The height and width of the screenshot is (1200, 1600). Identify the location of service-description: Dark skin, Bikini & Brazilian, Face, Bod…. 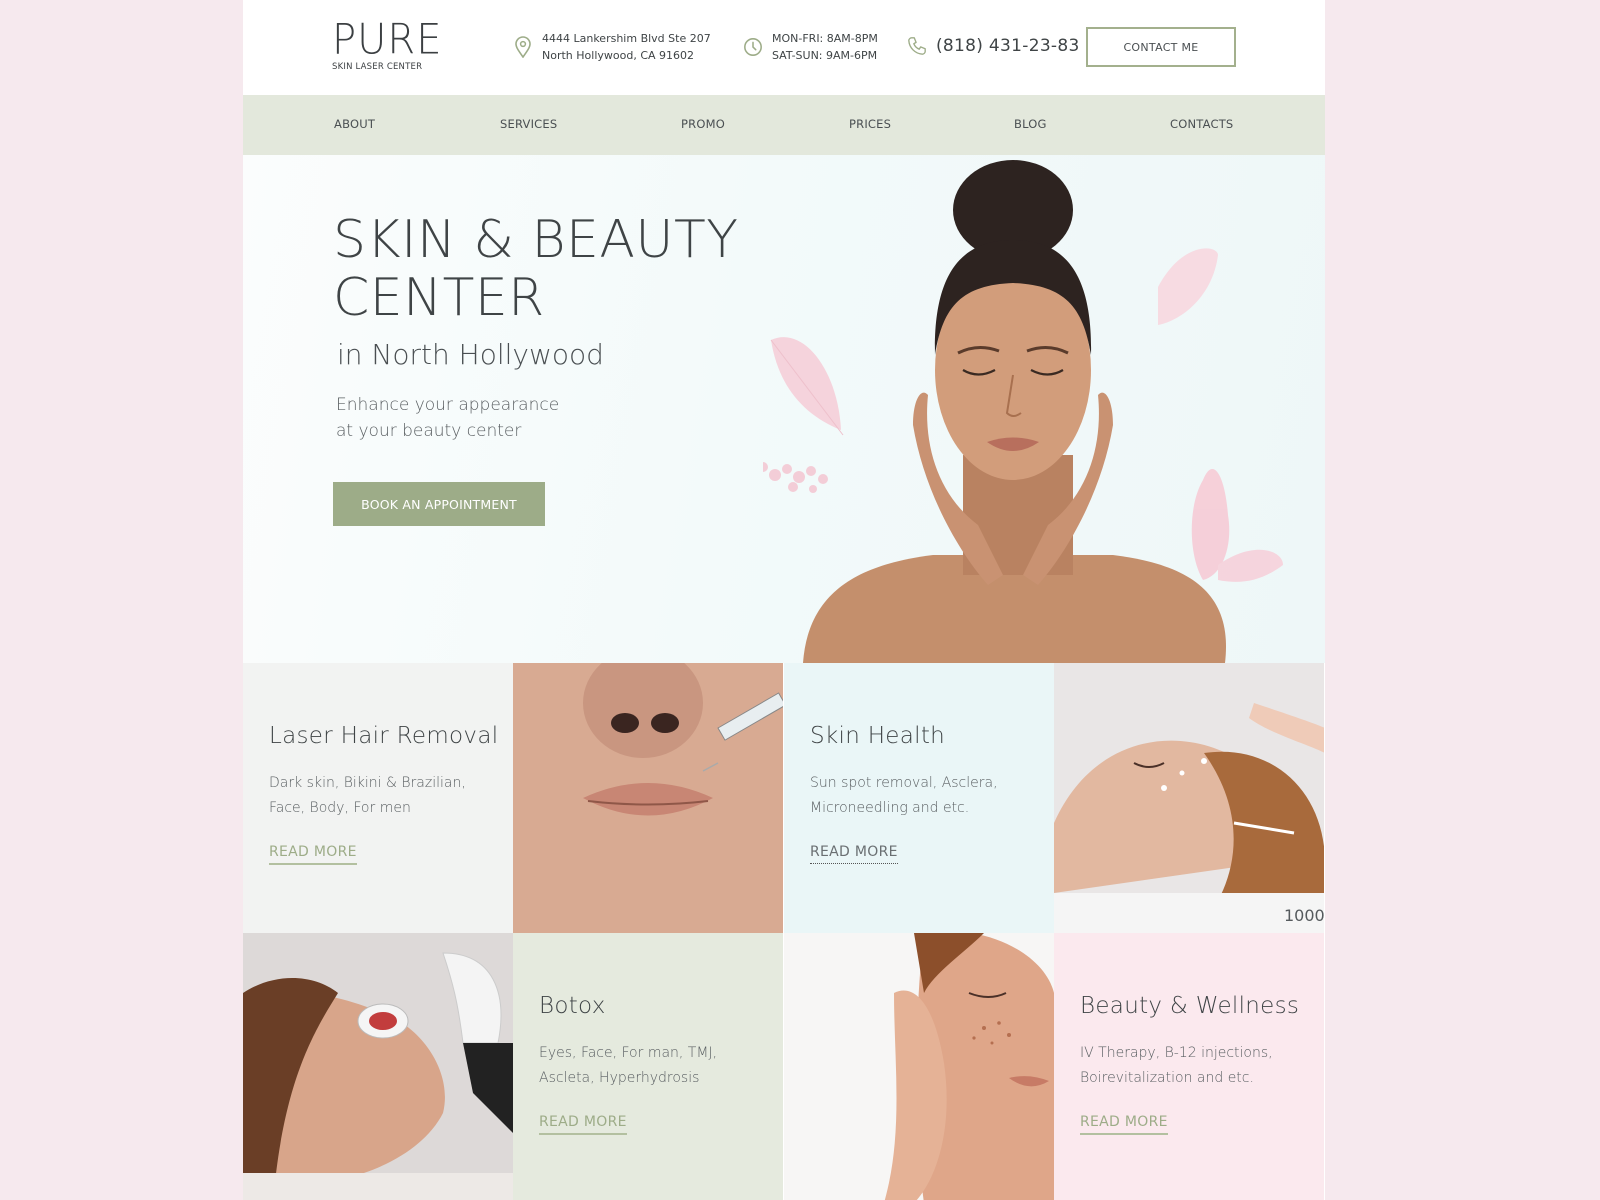
(391, 796).